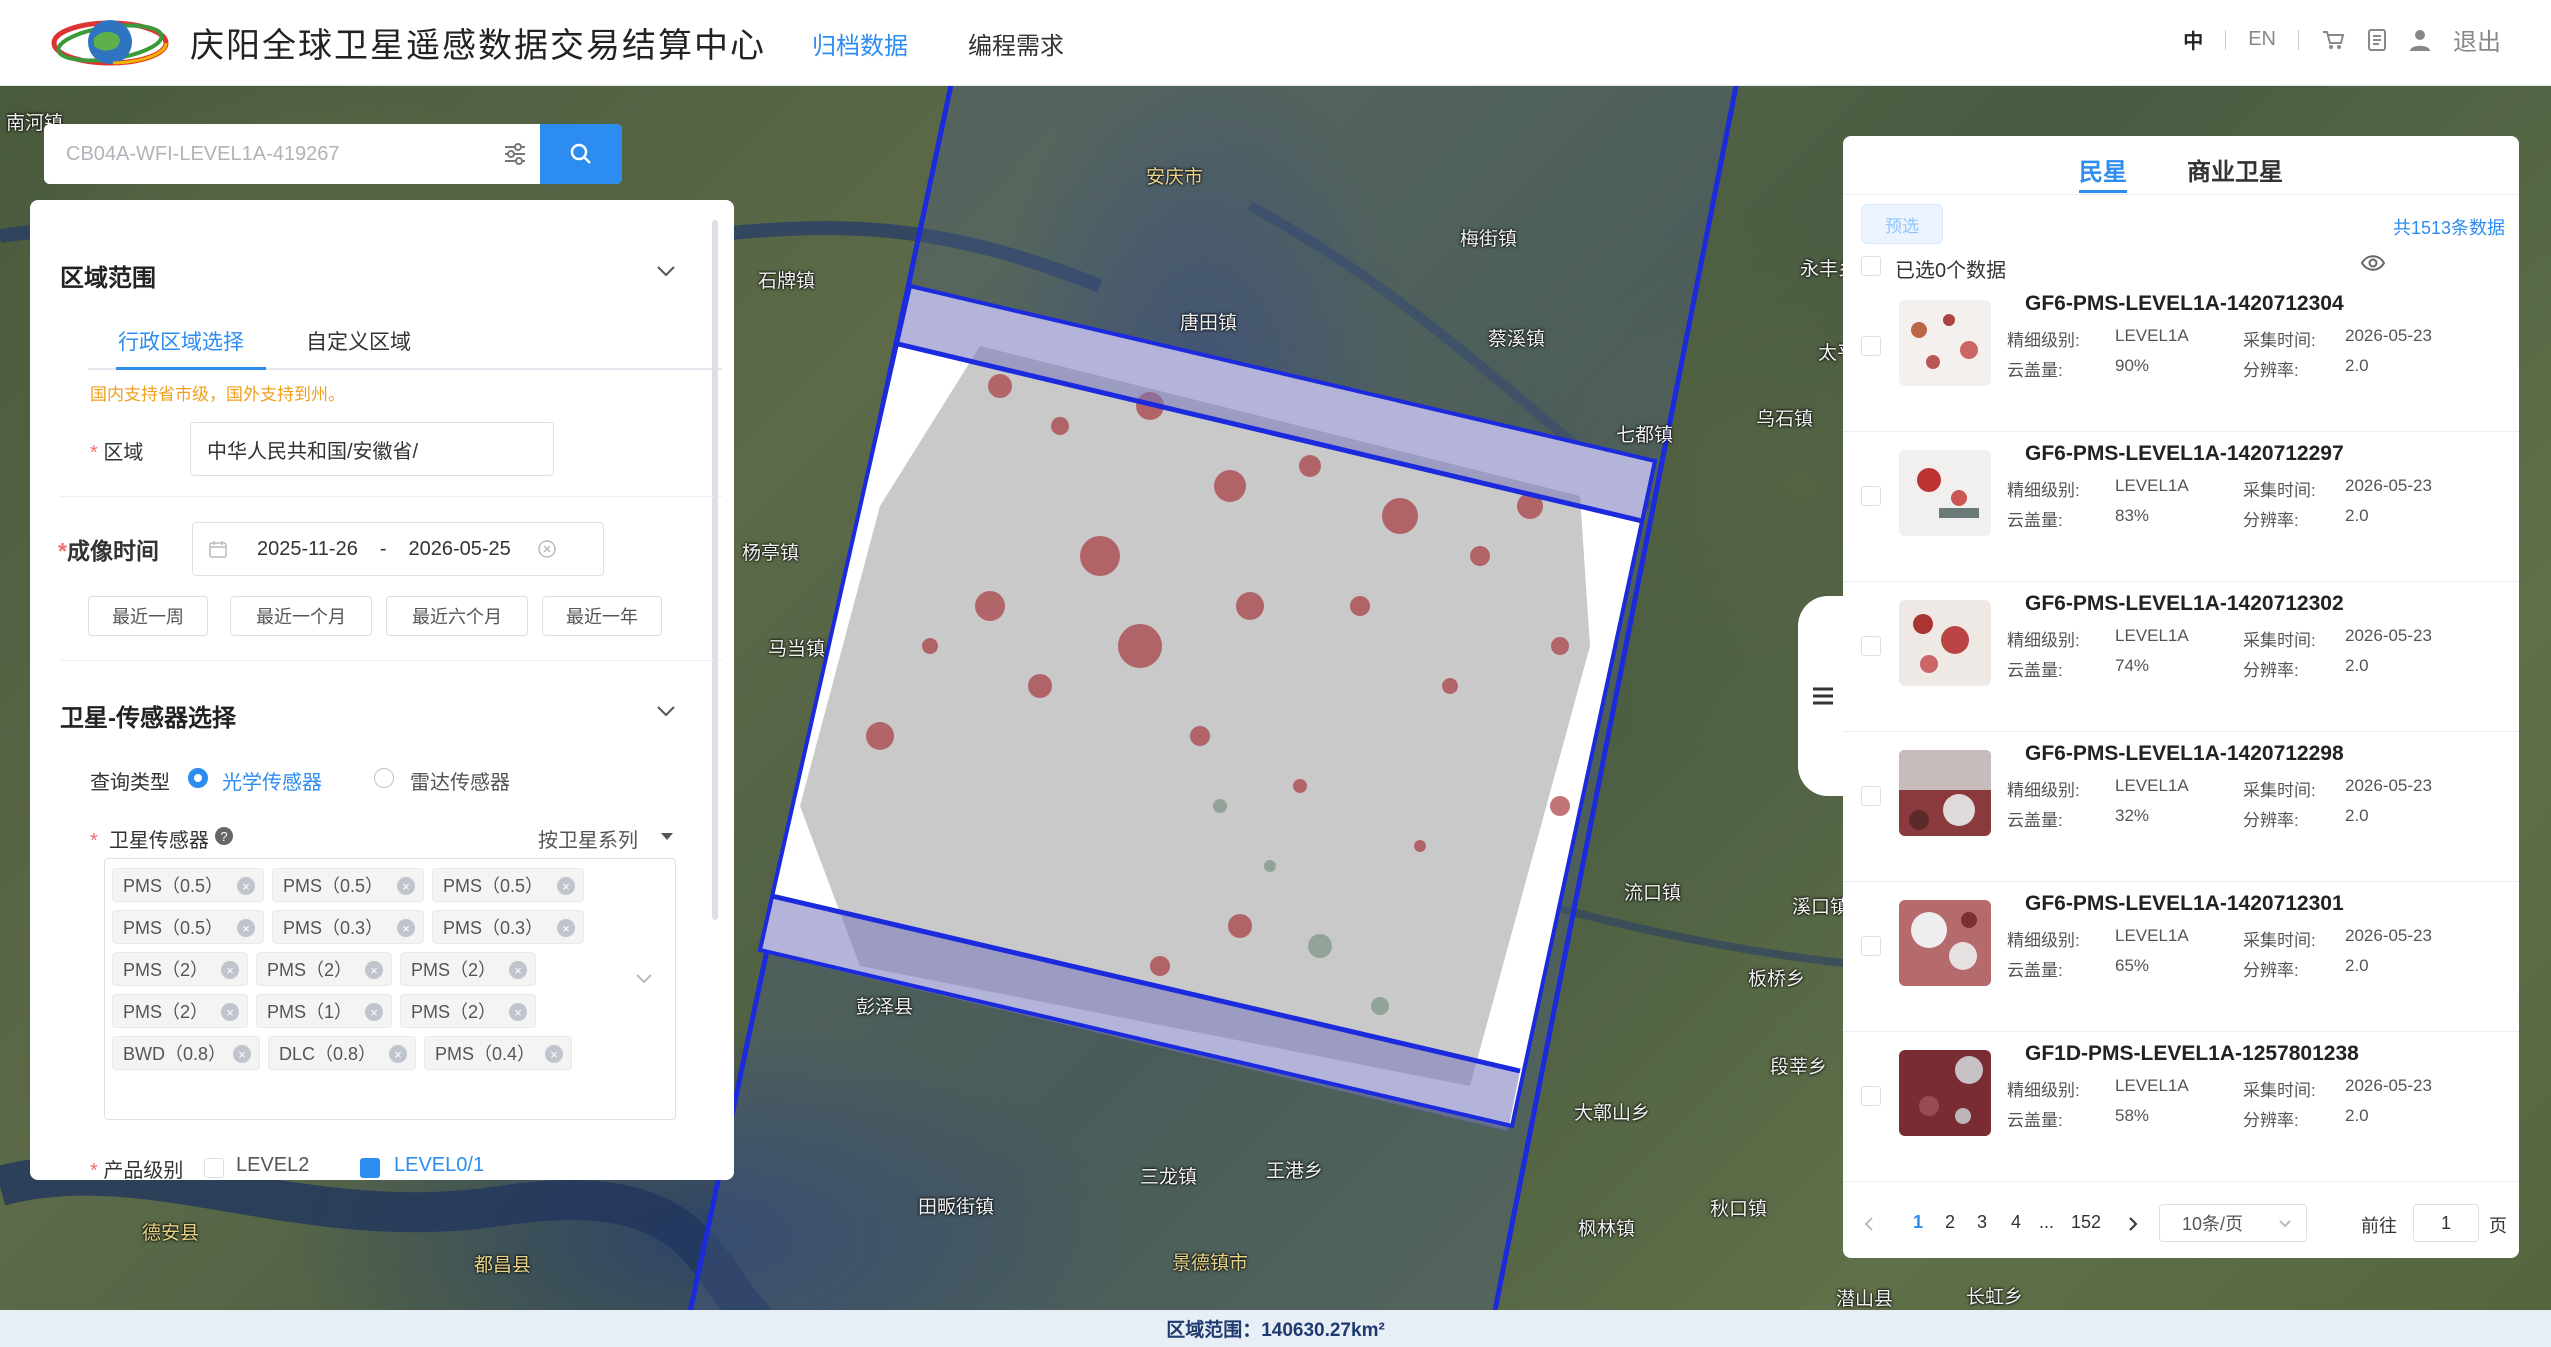  What do you see at coordinates (860, 43) in the screenshot?
I see `nav-archive: 归档数据` at bounding box center [860, 43].